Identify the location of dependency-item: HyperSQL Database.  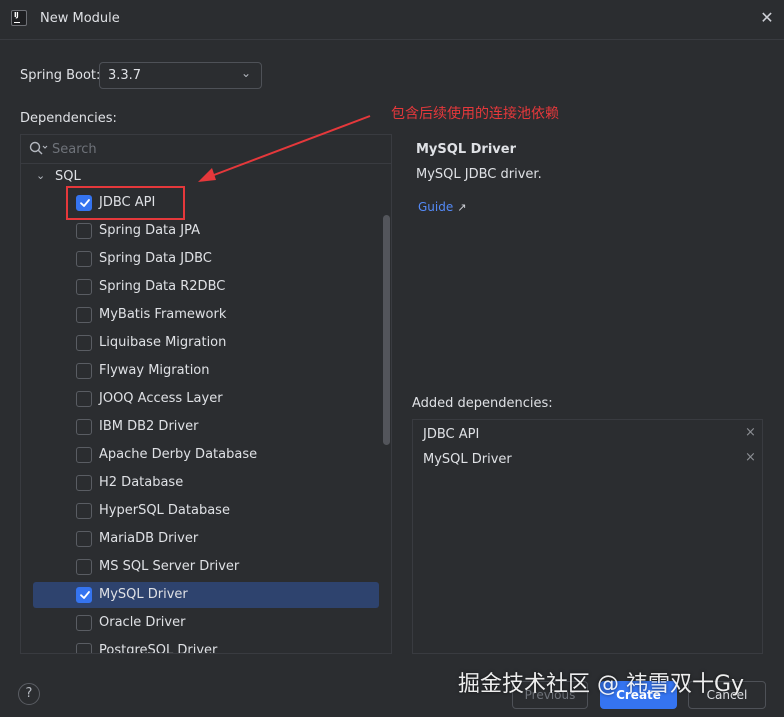
(206, 511).